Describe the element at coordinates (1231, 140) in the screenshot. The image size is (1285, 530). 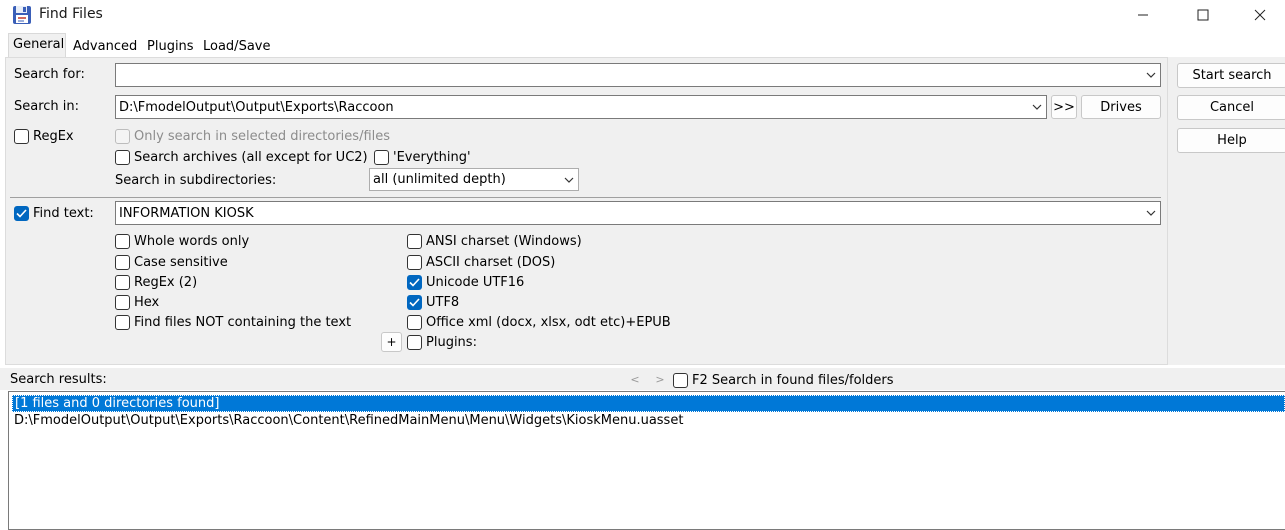
I see `help-button: Help` at that location.